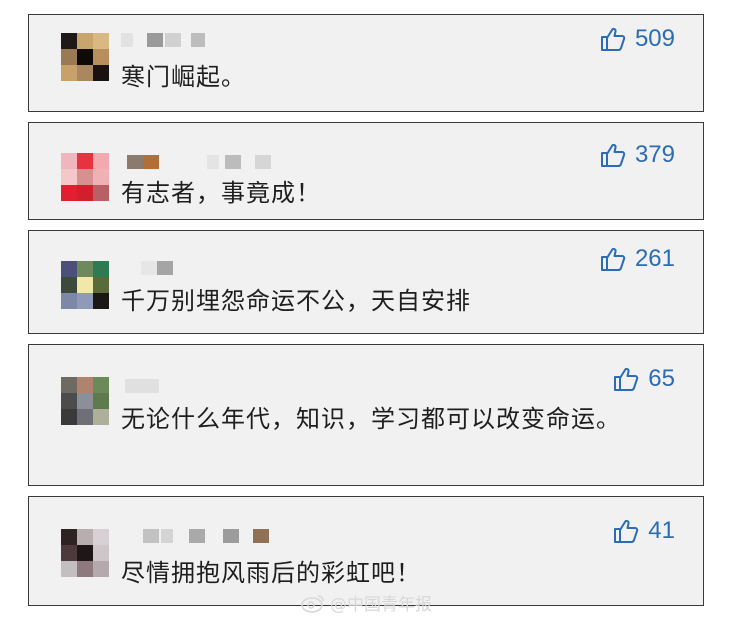 The image size is (735, 620). I want to click on comment-text: 无论什么年代，知识，学习都可以改变命运。, so click(371, 419).